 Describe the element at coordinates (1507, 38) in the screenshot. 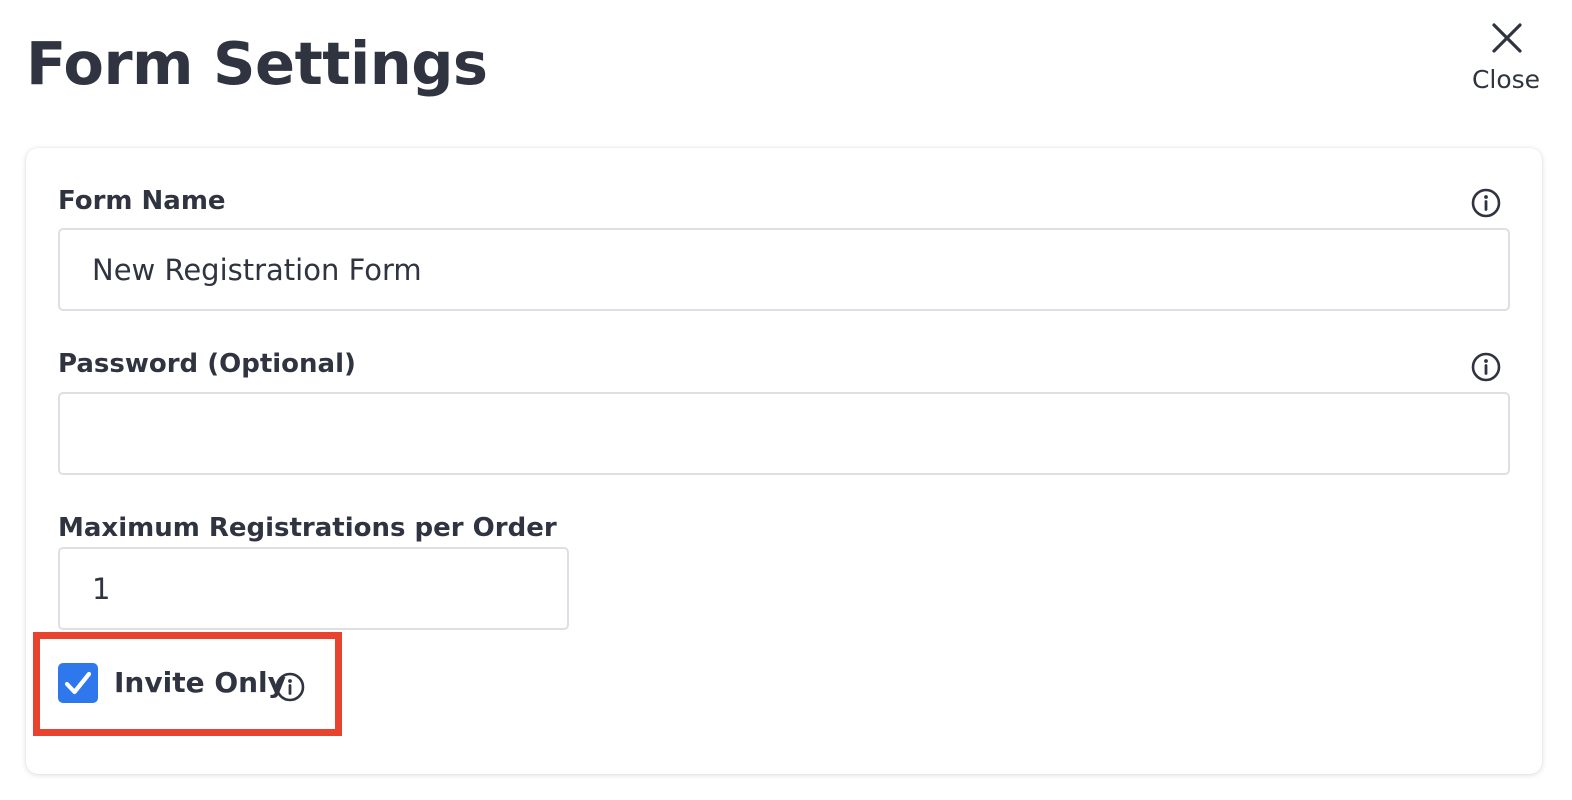

I see `close-icon` at that location.